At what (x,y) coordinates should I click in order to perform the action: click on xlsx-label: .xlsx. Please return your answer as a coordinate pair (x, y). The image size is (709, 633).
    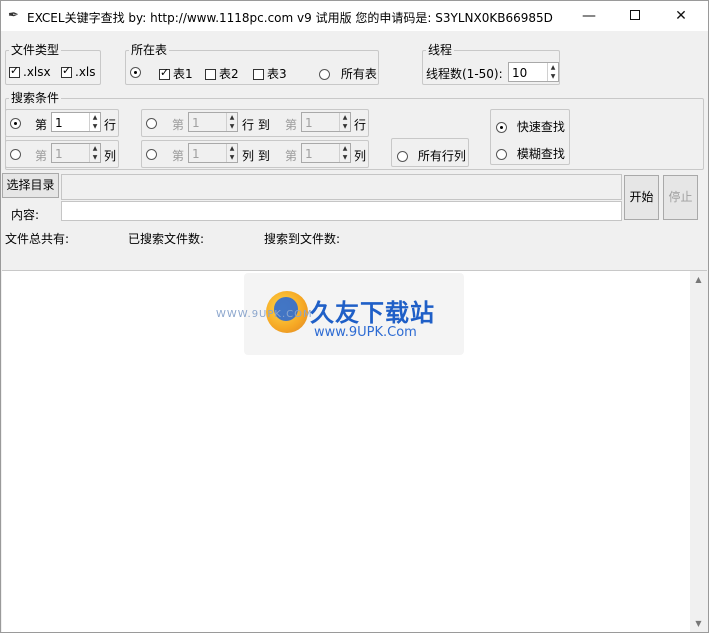
    Looking at the image, I should click on (37, 72).